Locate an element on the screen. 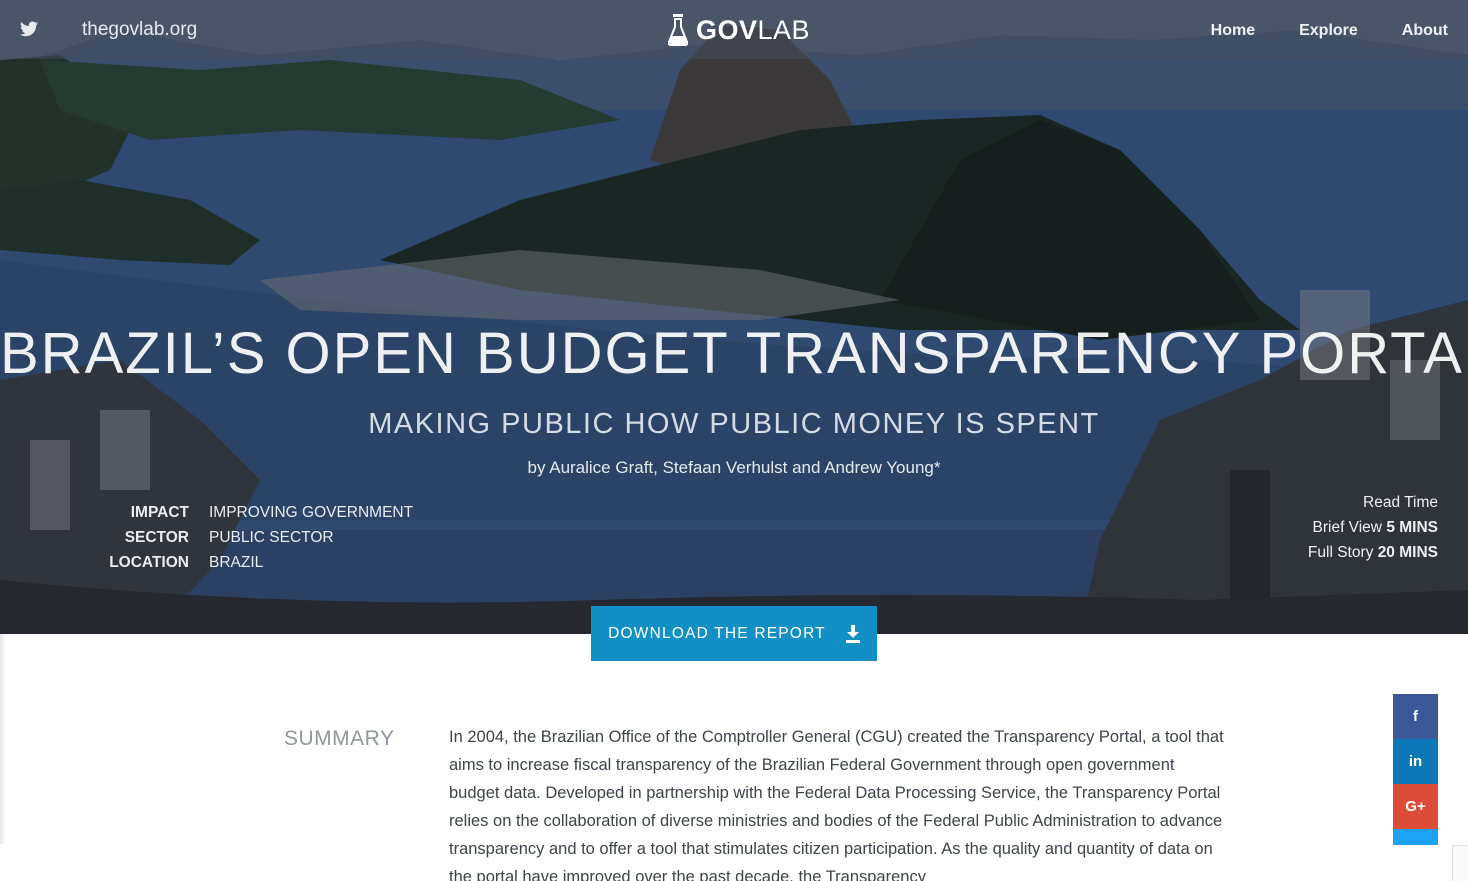  read-time-heading: Read Time is located at coordinates (1400, 502).